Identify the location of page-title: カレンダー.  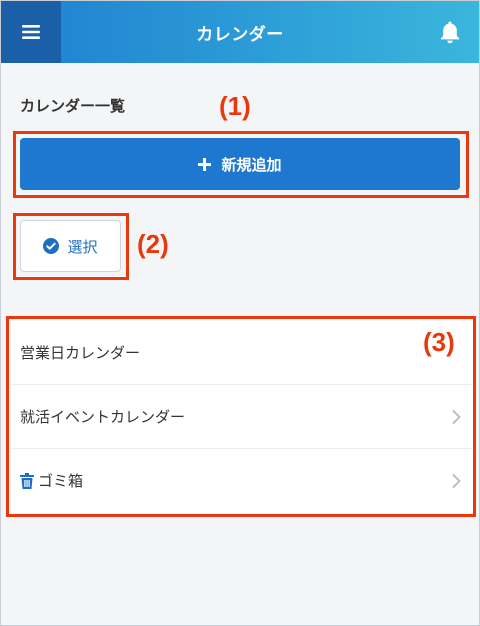
(240, 34).